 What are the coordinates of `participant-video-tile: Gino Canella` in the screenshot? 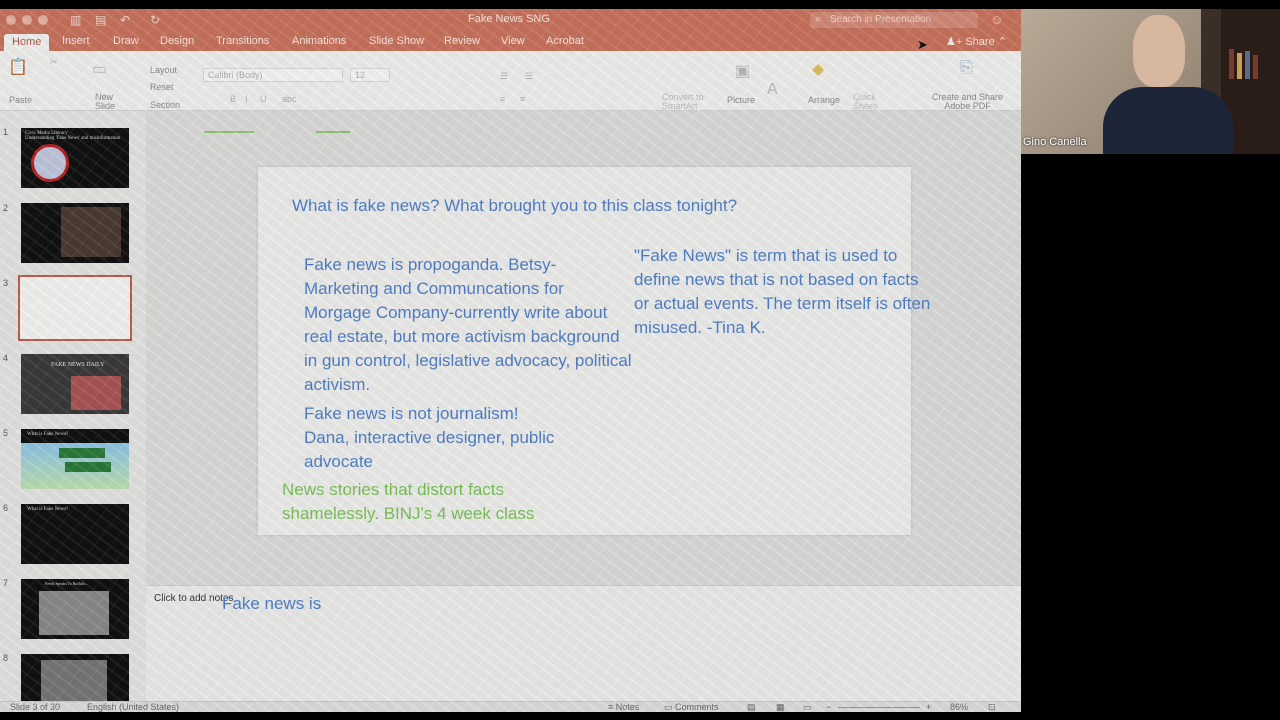 It's located at (1150, 81).